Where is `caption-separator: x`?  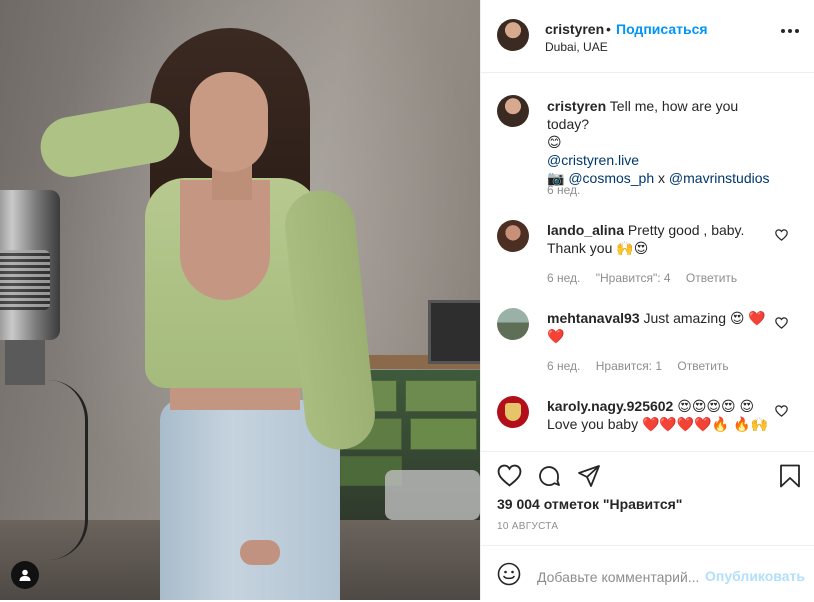
caption-separator: x is located at coordinates (662, 178).